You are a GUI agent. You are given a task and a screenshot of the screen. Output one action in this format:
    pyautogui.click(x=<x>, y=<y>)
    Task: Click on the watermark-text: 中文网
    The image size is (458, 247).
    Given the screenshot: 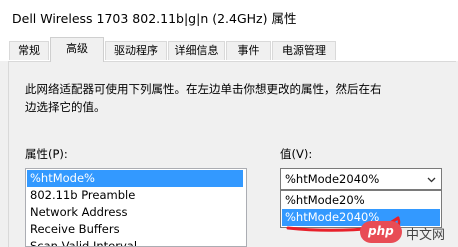 What is the action you would take?
    pyautogui.click(x=426, y=235)
    